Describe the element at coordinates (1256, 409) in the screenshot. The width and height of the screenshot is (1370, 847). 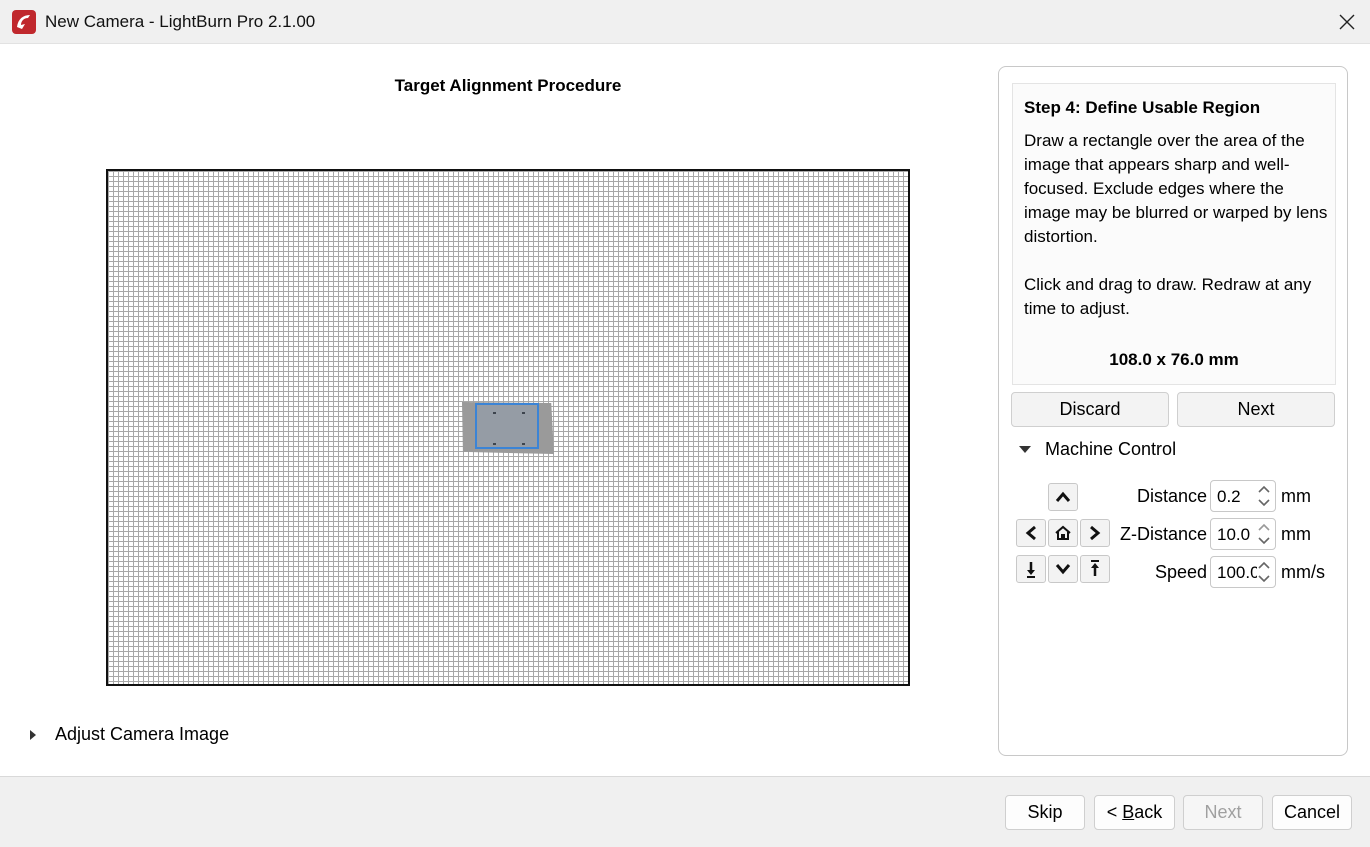
I see `next-step-button: Next` at that location.